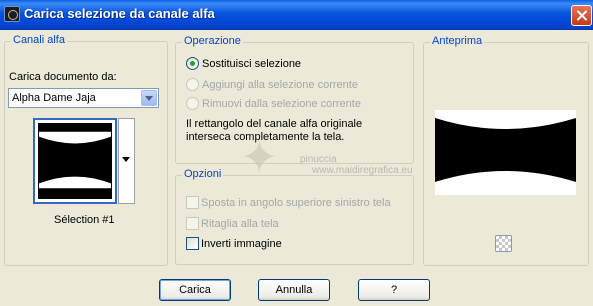 This screenshot has width=593, height=306. What do you see at coordinates (149, 98) in the screenshot?
I see `chevron-down-icon` at bounding box center [149, 98].